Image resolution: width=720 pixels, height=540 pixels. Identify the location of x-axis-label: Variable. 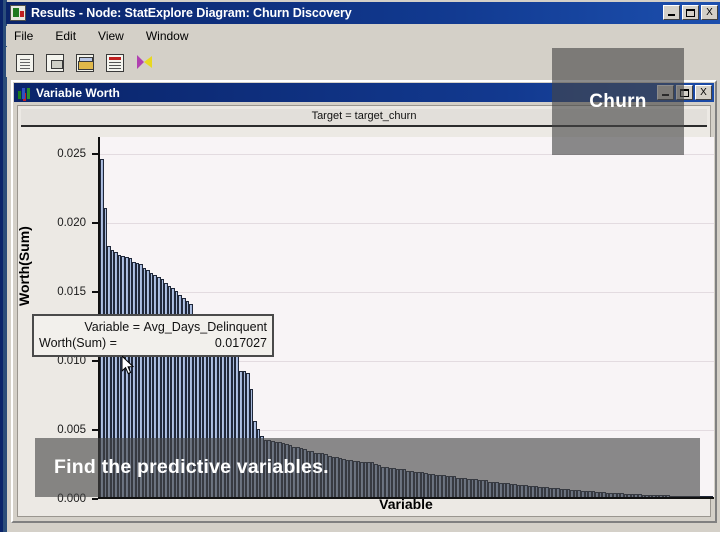
(406, 504).